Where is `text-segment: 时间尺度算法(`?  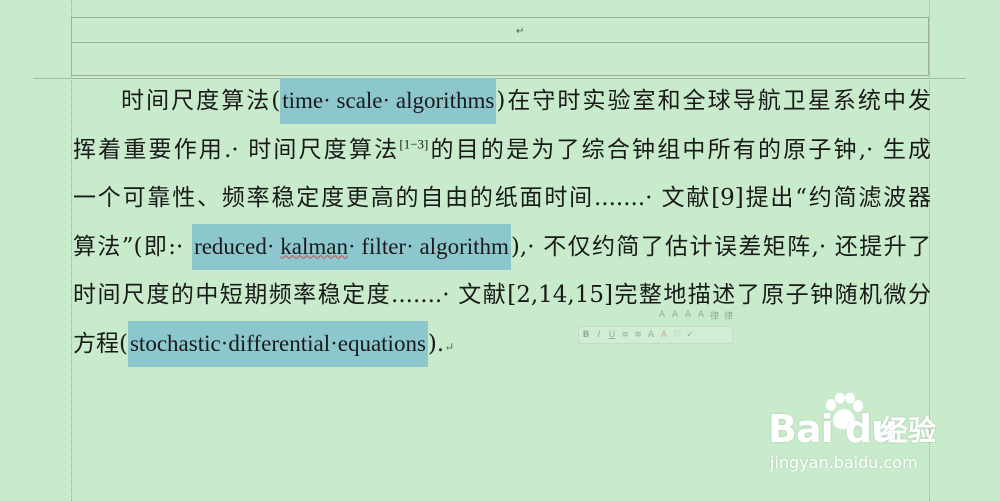
text-segment: 时间尺度算法( is located at coordinates (200, 101).